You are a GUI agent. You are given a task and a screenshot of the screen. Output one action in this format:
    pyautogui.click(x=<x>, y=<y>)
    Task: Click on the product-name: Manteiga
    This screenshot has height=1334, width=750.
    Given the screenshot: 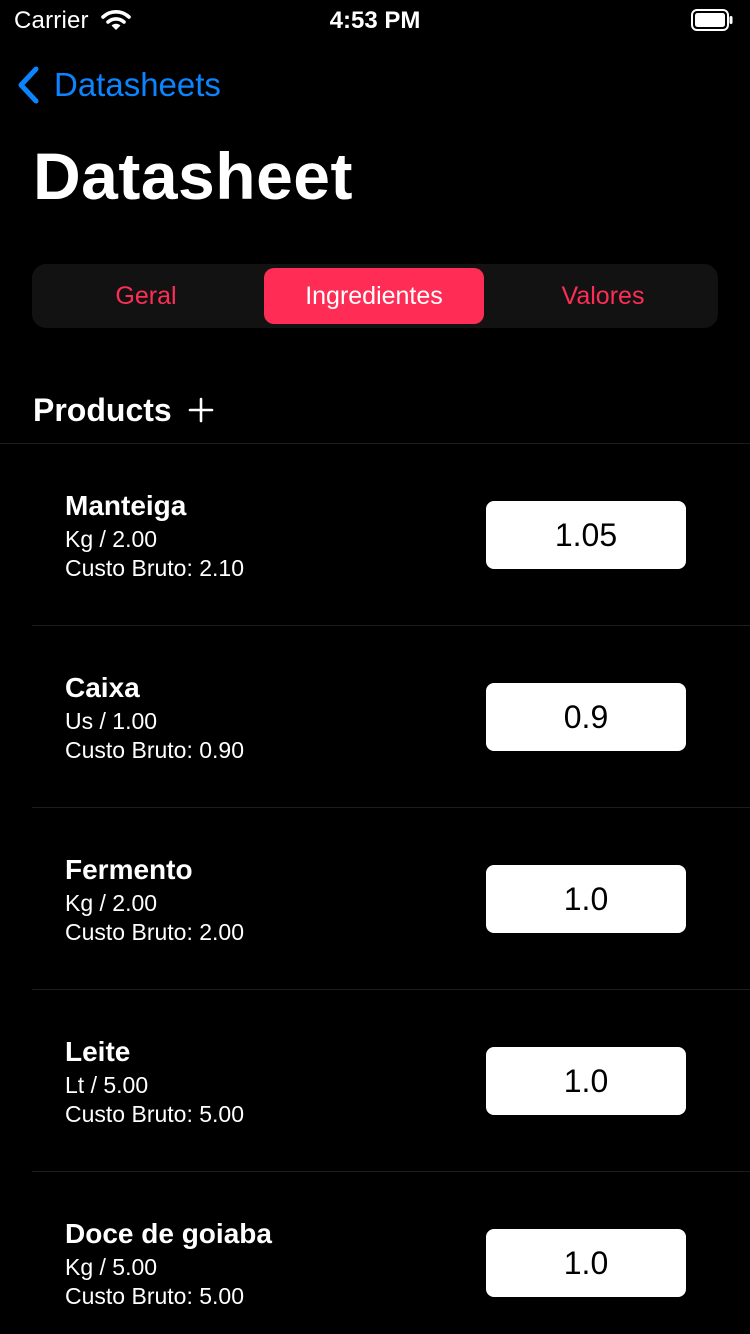 What is the action you would take?
    pyautogui.click(x=126, y=505)
    